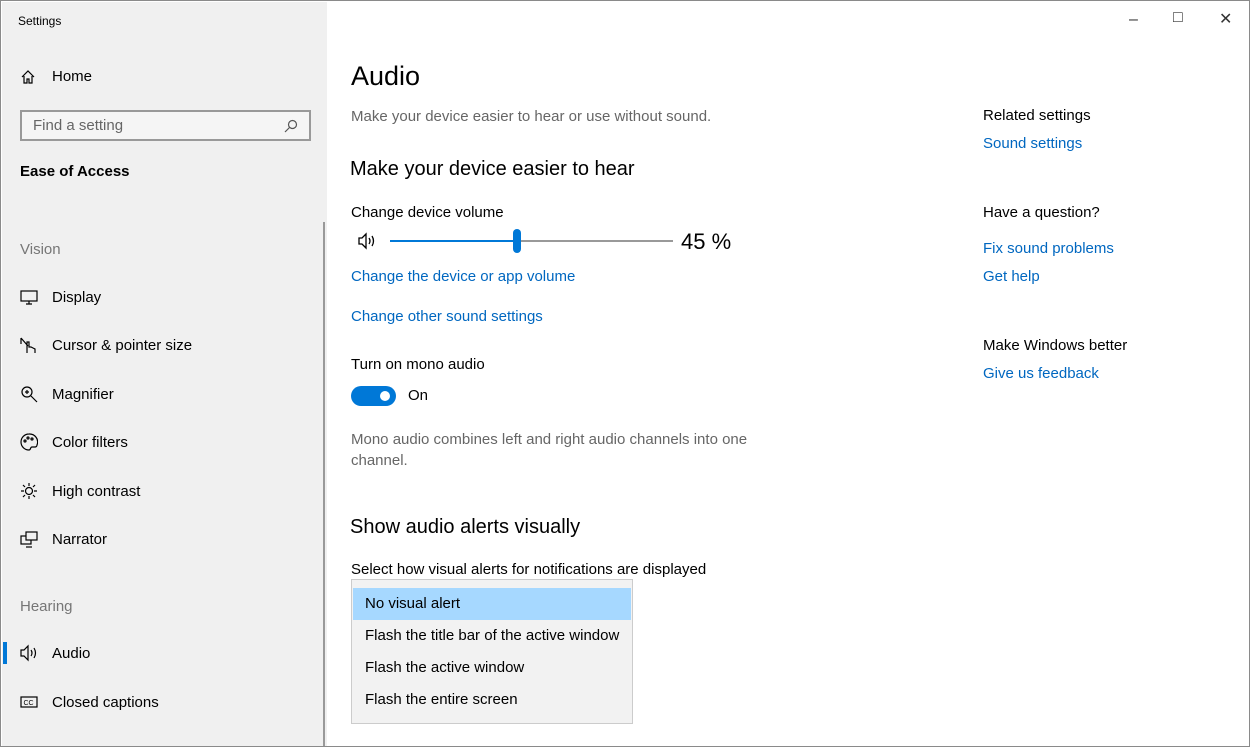 The height and width of the screenshot is (747, 1250). I want to click on volume-slider, so click(531, 241).